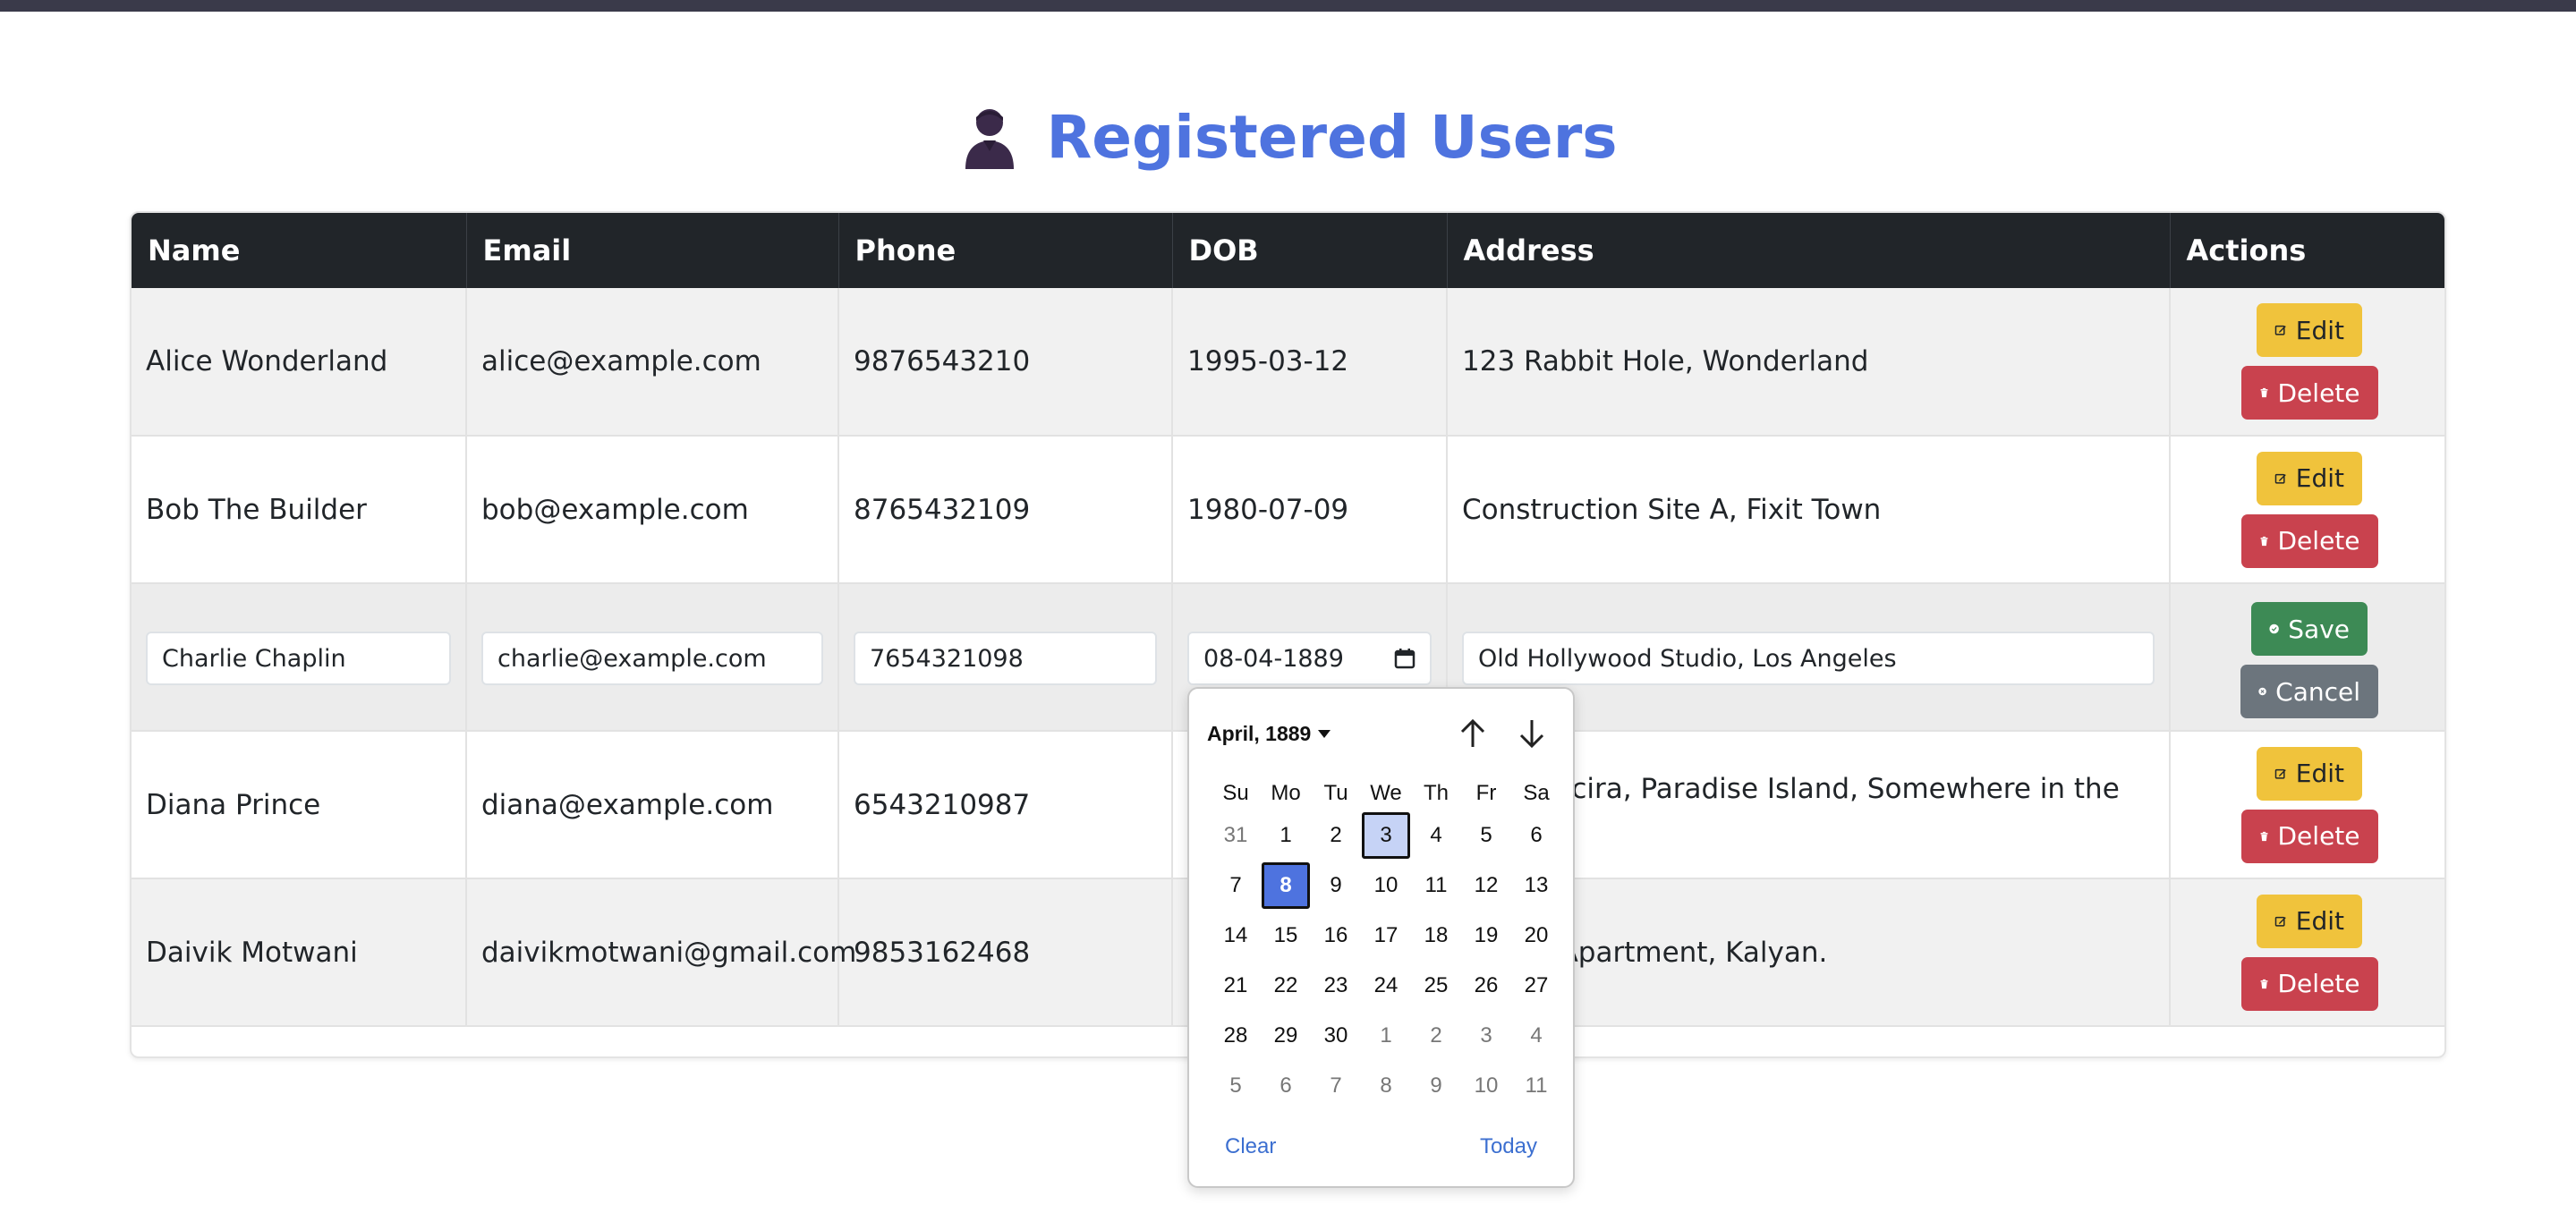 This screenshot has height=1213, width=2576. Describe the element at coordinates (299, 250) in the screenshot. I see `column-header-name: Name` at that location.